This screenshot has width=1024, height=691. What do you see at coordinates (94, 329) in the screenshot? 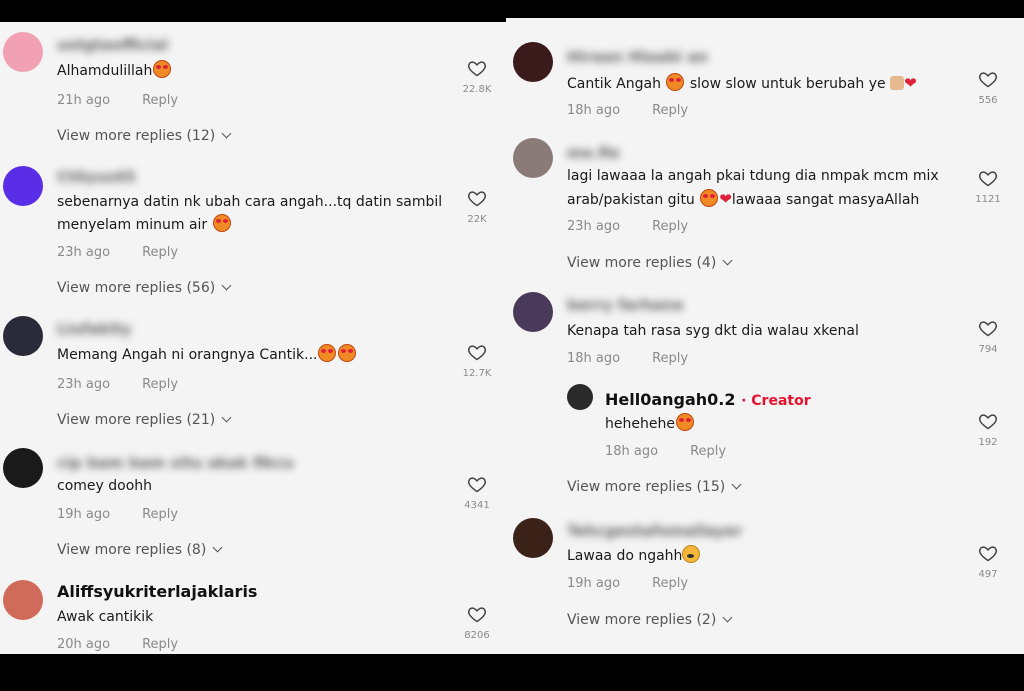
I see `username: Liufakity` at bounding box center [94, 329].